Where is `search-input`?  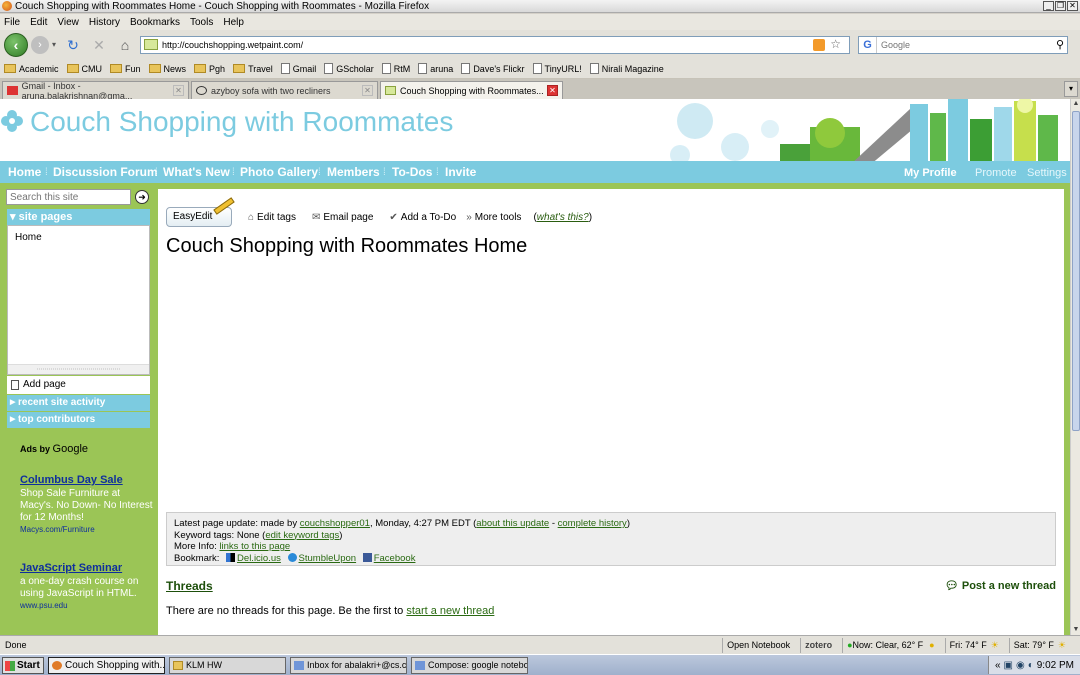 search-input is located at coordinates (961, 44).